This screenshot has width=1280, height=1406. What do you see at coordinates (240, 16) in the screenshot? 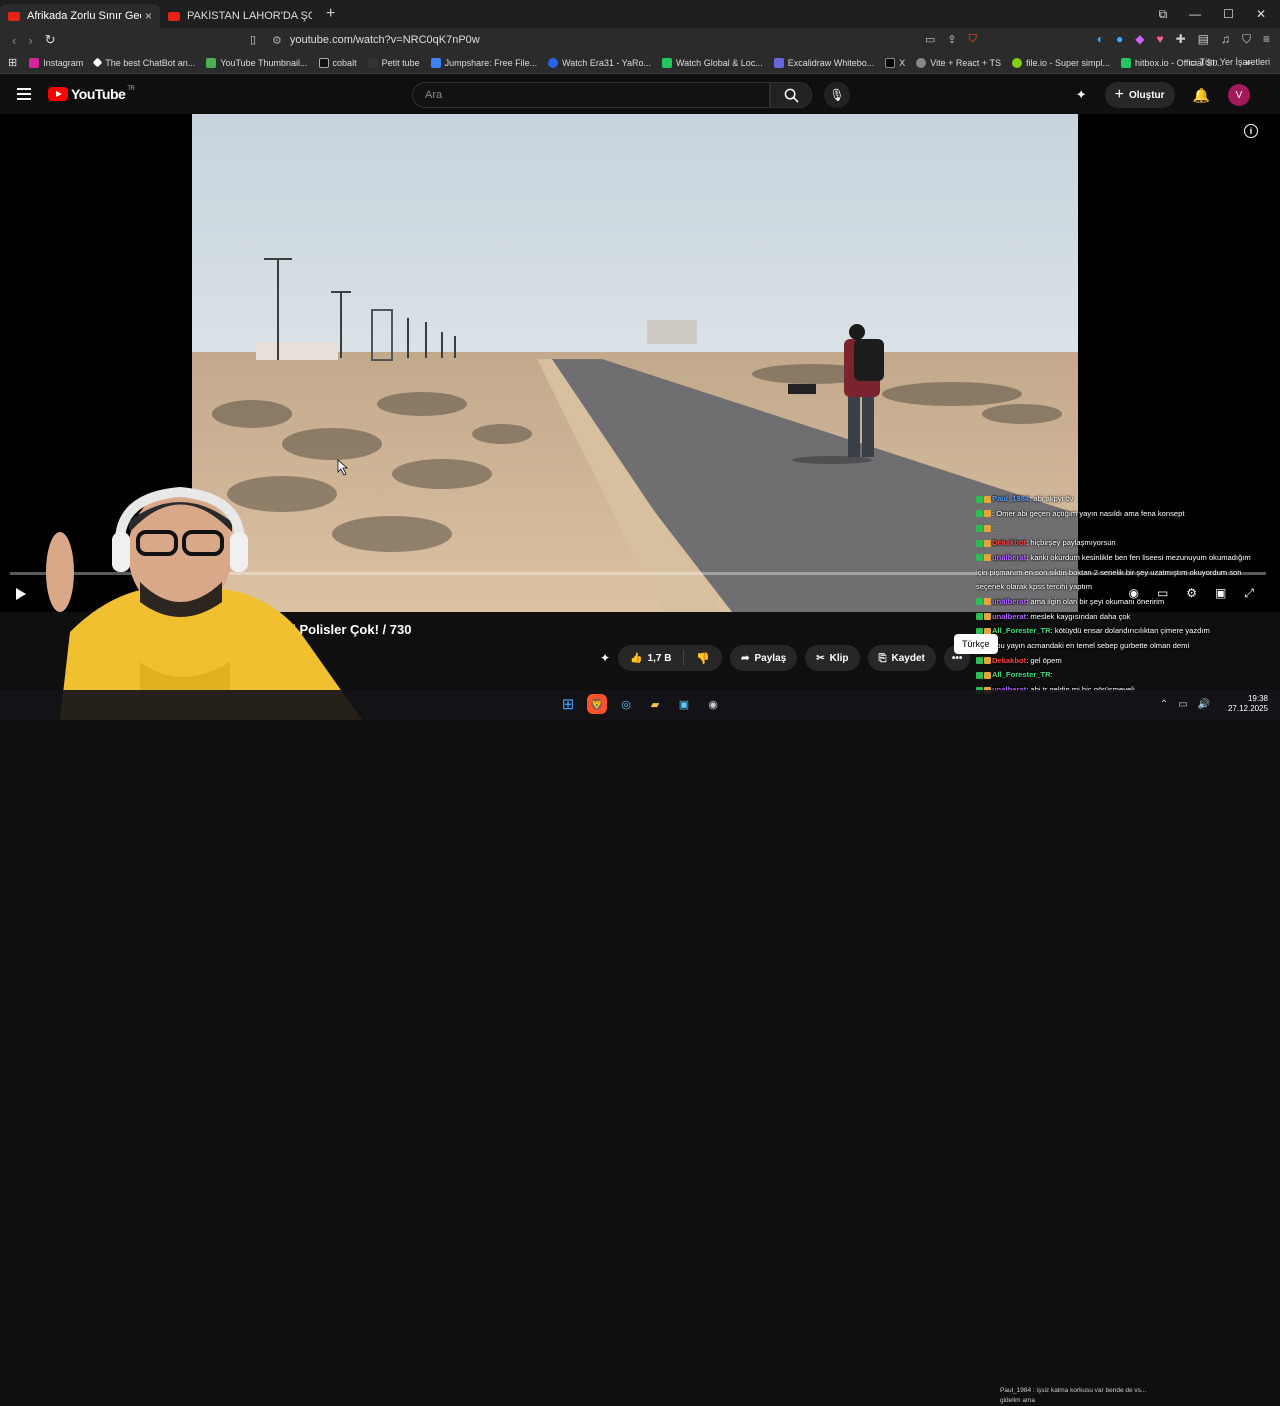
I see `tab-2: PAKİSTAN LAHOR'DA ŞOK EDEN GÜN` at bounding box center [240, 16].